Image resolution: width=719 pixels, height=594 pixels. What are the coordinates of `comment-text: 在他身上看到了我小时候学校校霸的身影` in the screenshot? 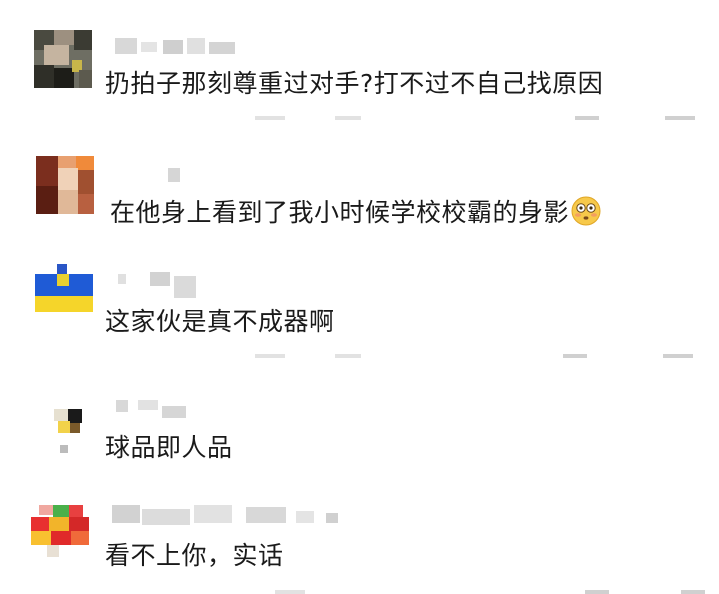 It's located at (355, 212).